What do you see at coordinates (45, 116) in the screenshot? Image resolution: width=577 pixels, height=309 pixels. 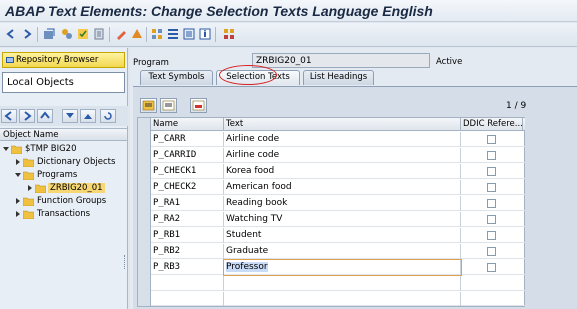 I see `nav-up-icon` at bounding box center [45, 116].